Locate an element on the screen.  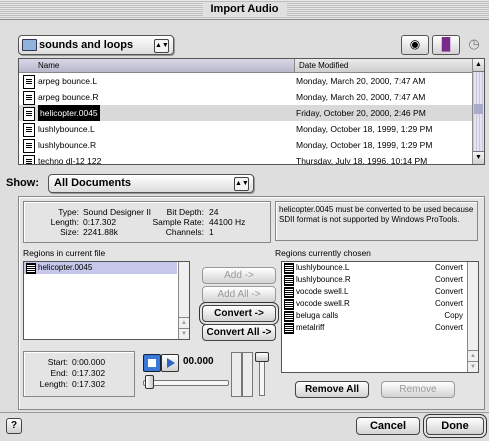
help-button: ? is located at coordinates (14, 426).